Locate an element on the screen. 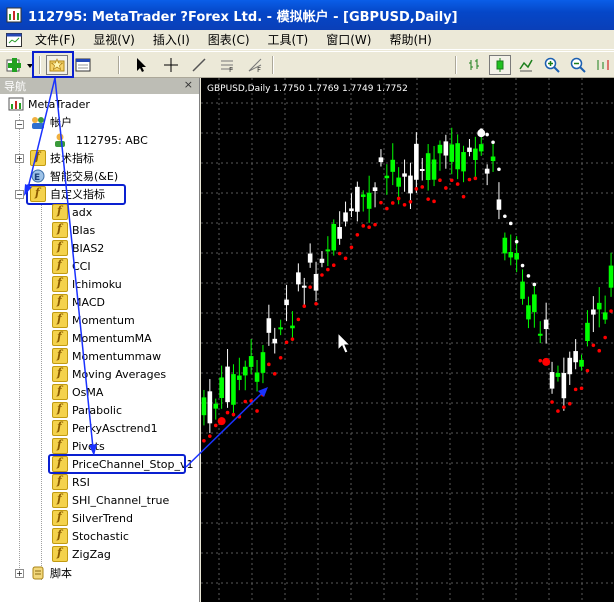 Image resolution: width=614 pixels, height=602 pixels. menu-window: 窗口(W) is located at coordinates (348, 39).